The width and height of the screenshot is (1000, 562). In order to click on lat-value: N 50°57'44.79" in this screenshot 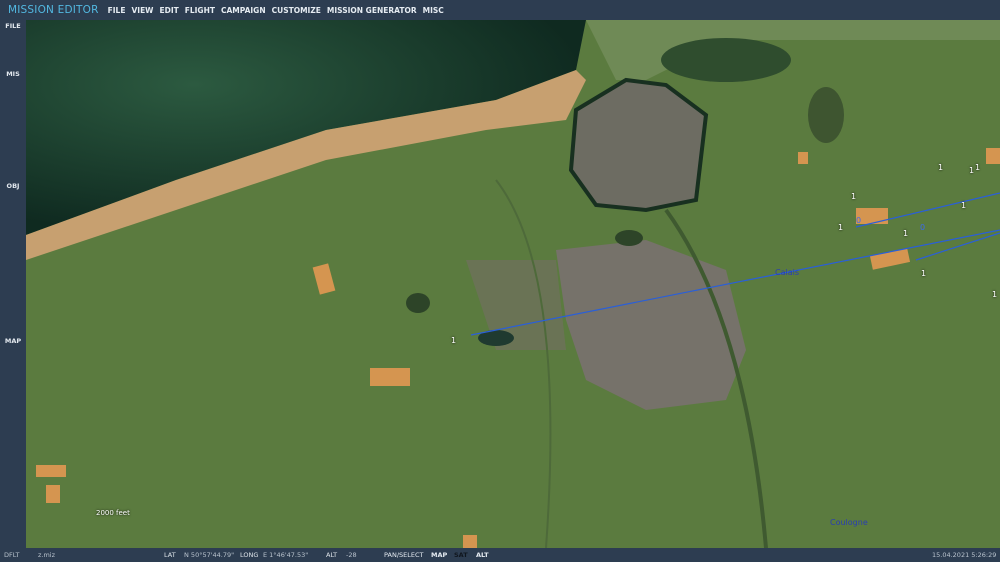, I will do `click(209, 555)`.